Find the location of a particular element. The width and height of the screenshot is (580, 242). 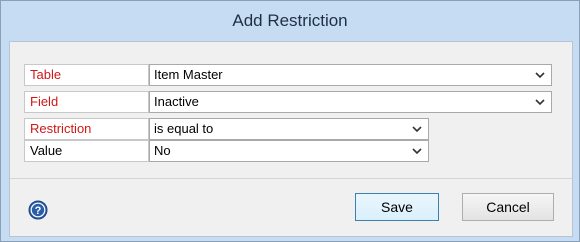

form-row-table: Table Item Master is located at coordinates (288, 75).